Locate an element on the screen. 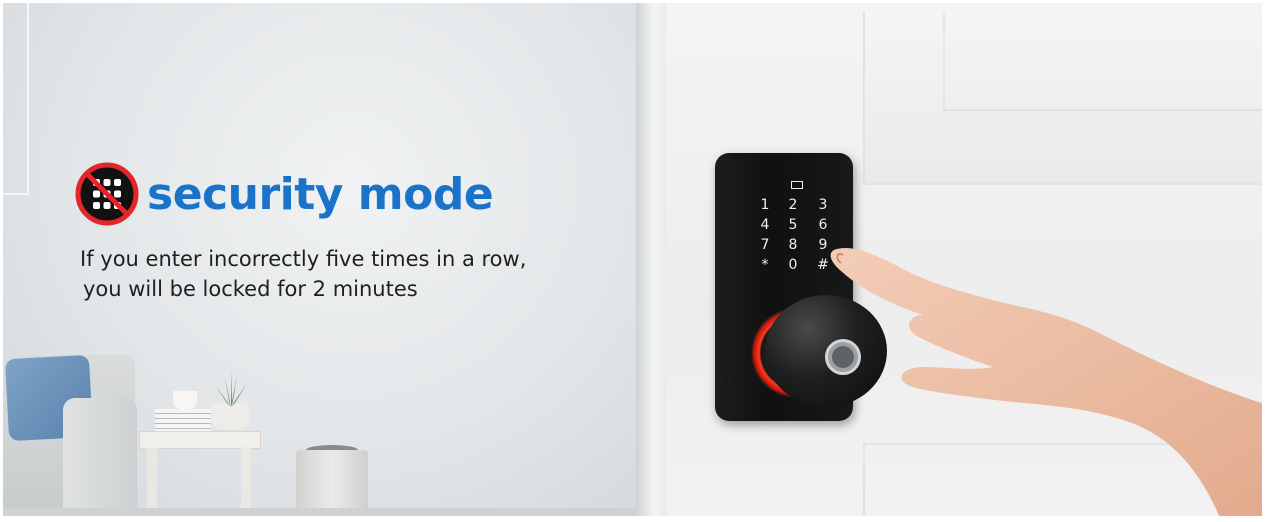  sofa-arm is located at coordinates (100, 457).